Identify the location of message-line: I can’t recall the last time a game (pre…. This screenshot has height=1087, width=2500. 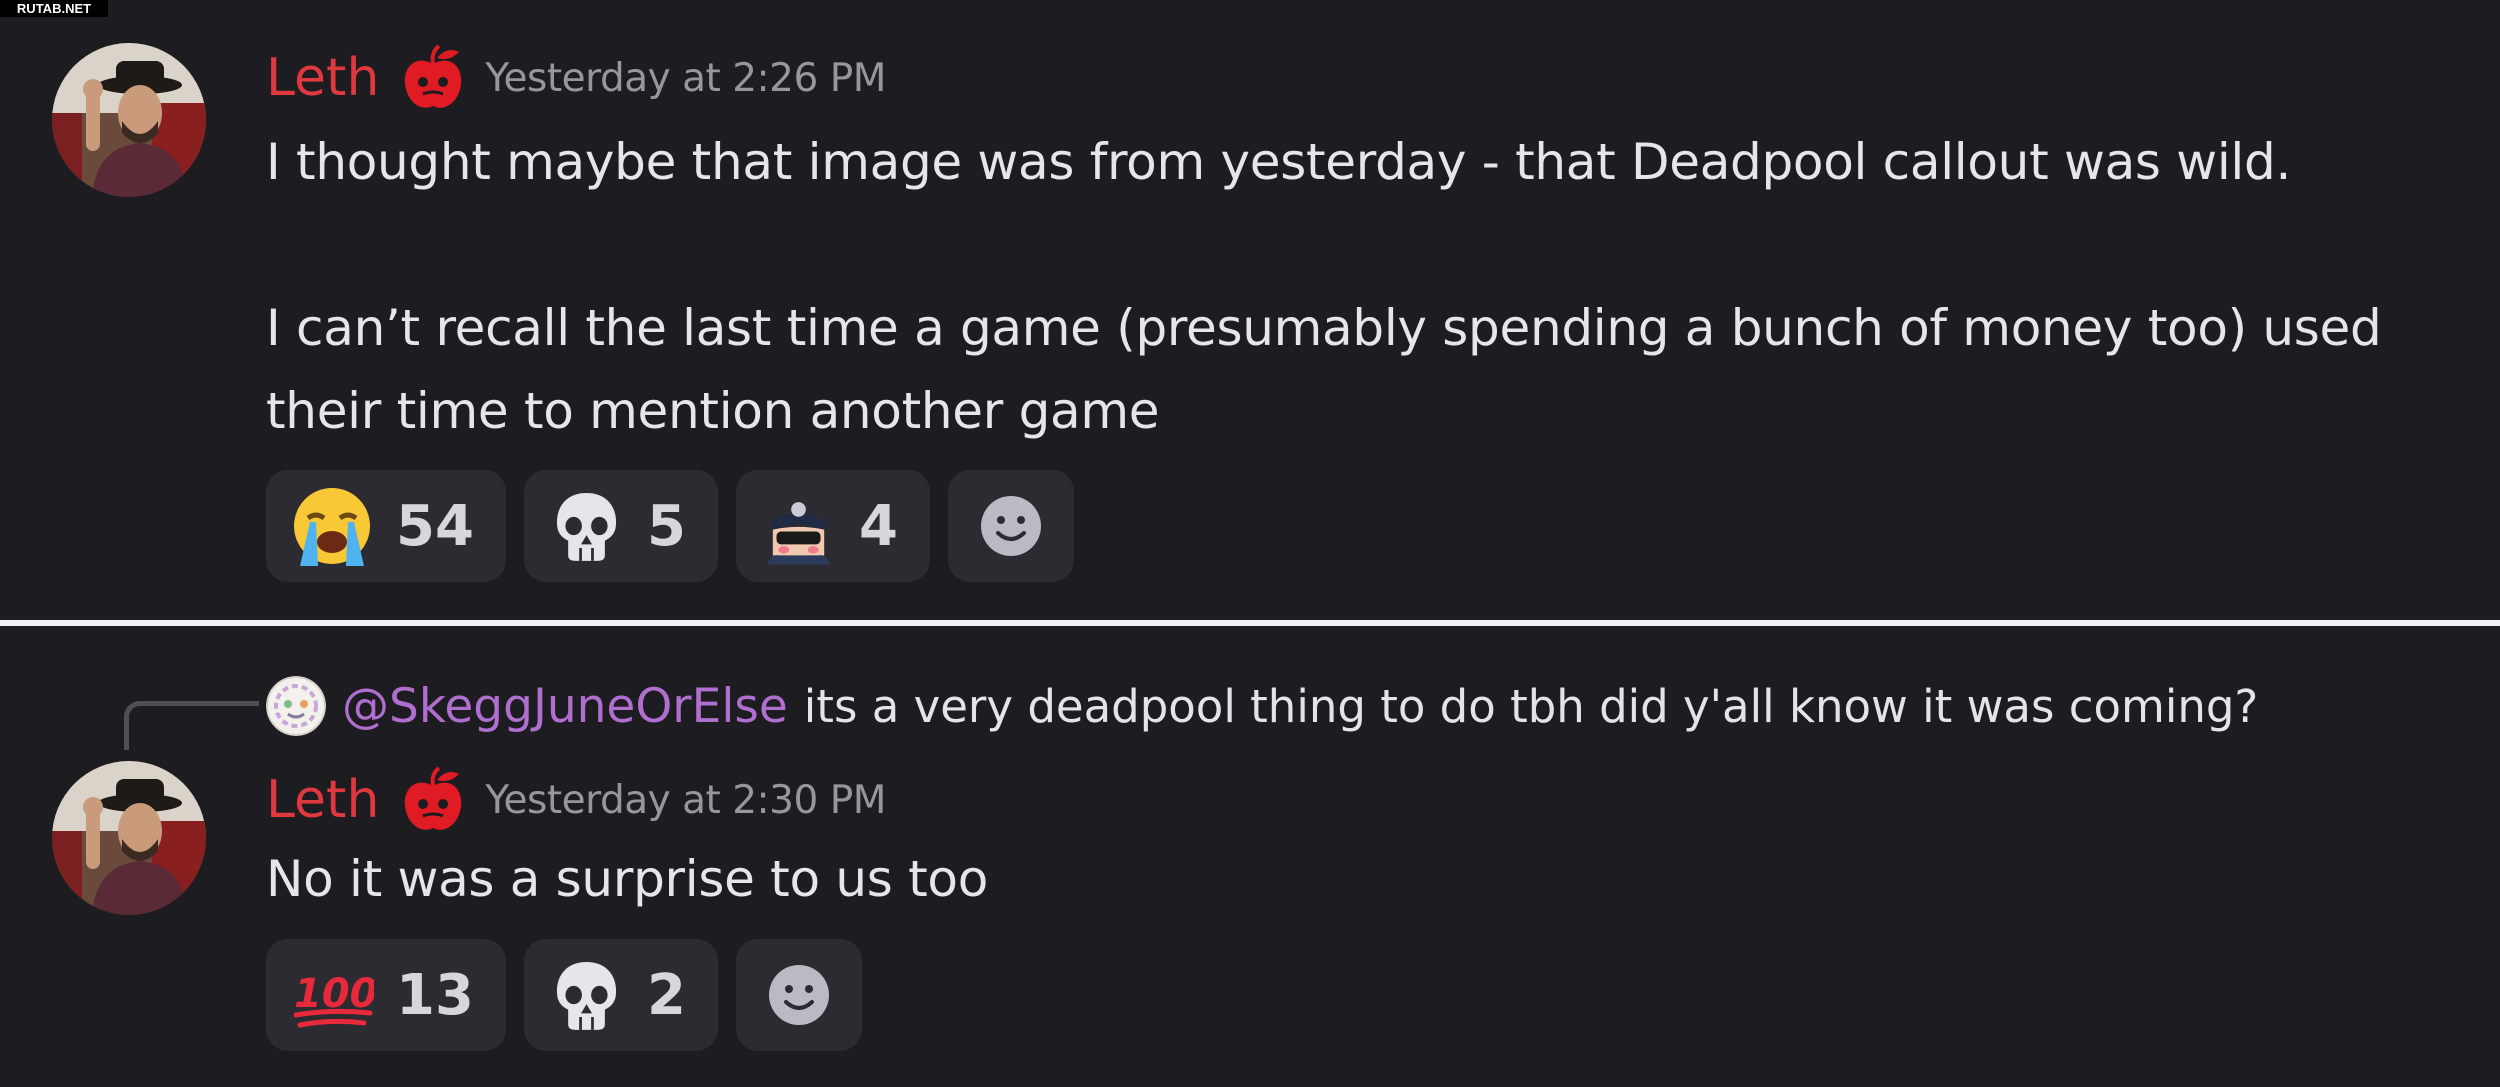
(1324, 328).